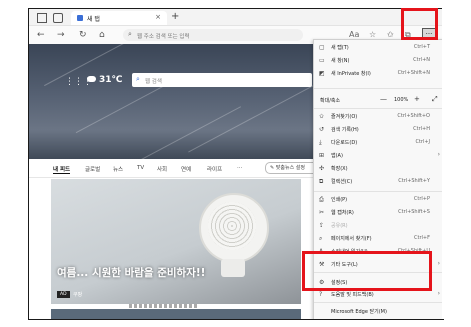 Image resolution: width=471 pixels, height=327 pixels. I want to click on menu-label: 인쇄(P), so click(339, 200).